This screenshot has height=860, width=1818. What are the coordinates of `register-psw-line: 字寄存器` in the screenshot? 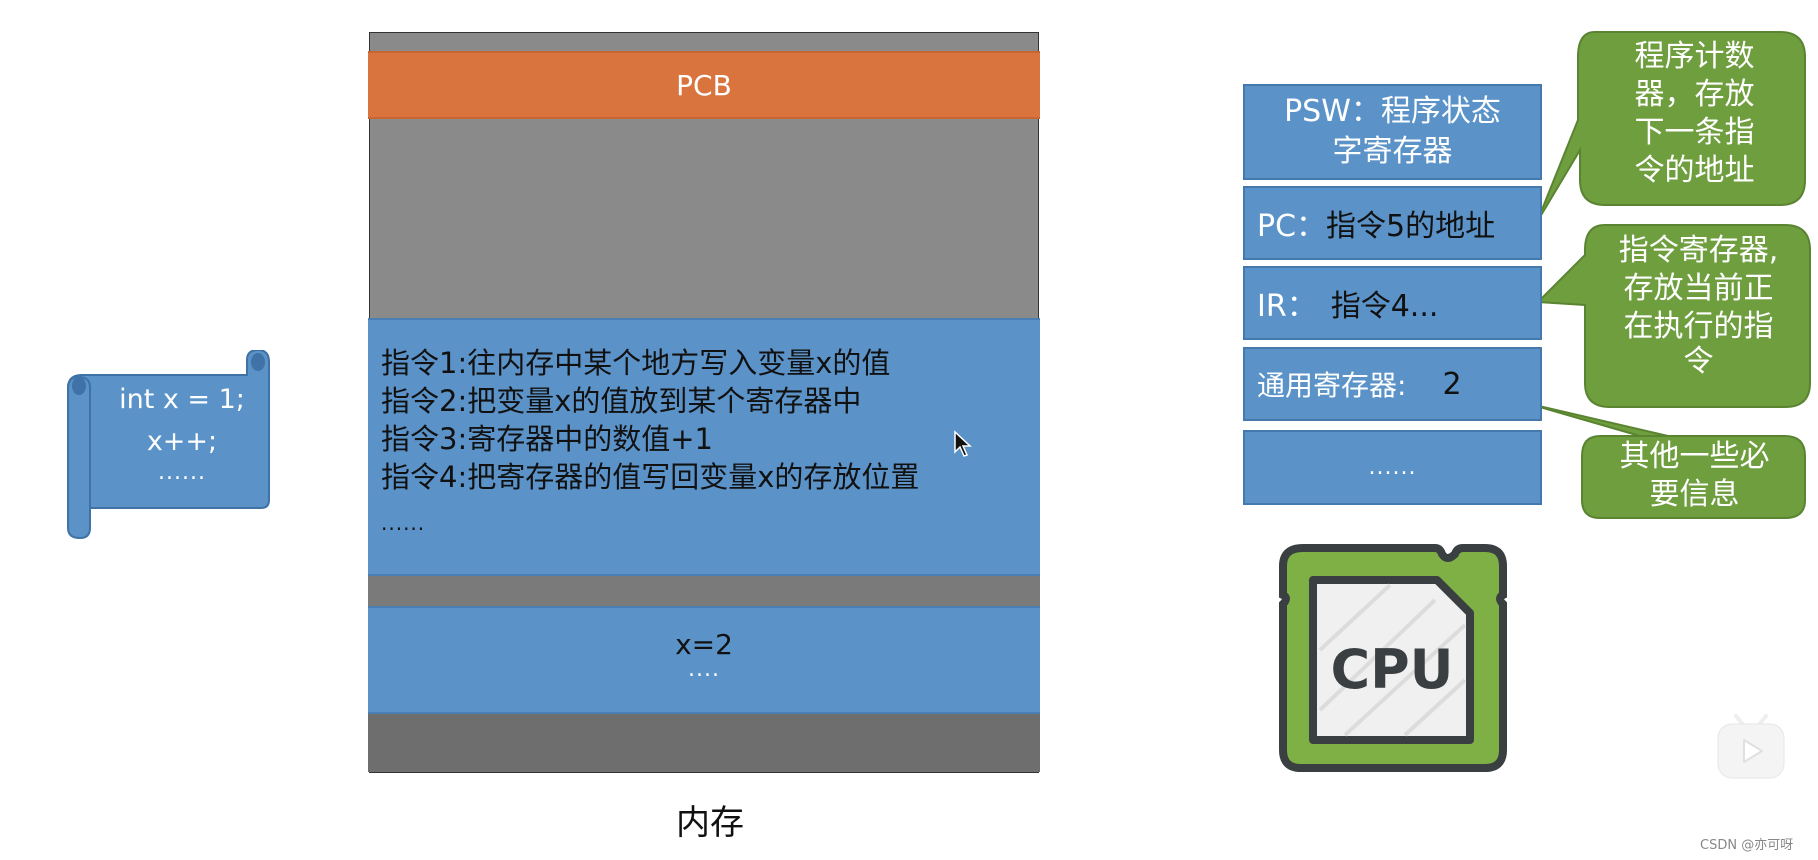 It's located at (1392, 151).